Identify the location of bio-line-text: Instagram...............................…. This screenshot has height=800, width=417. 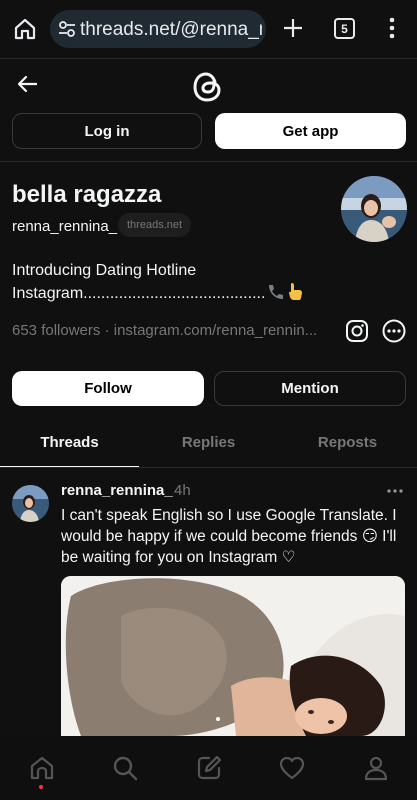
(139, 293).